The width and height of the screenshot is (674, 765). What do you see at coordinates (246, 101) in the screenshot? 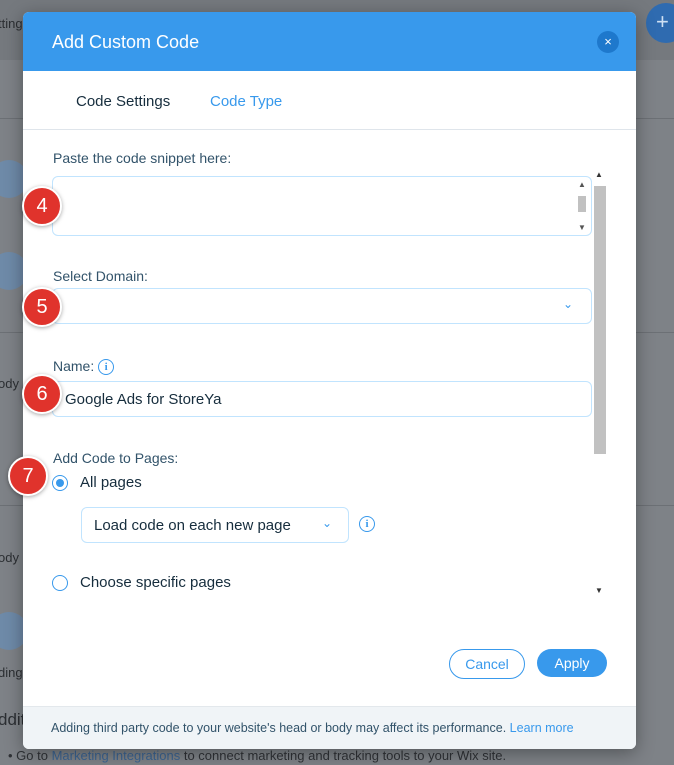
I see `tab-code-type: Code Type` at bounding box center [246, 101].